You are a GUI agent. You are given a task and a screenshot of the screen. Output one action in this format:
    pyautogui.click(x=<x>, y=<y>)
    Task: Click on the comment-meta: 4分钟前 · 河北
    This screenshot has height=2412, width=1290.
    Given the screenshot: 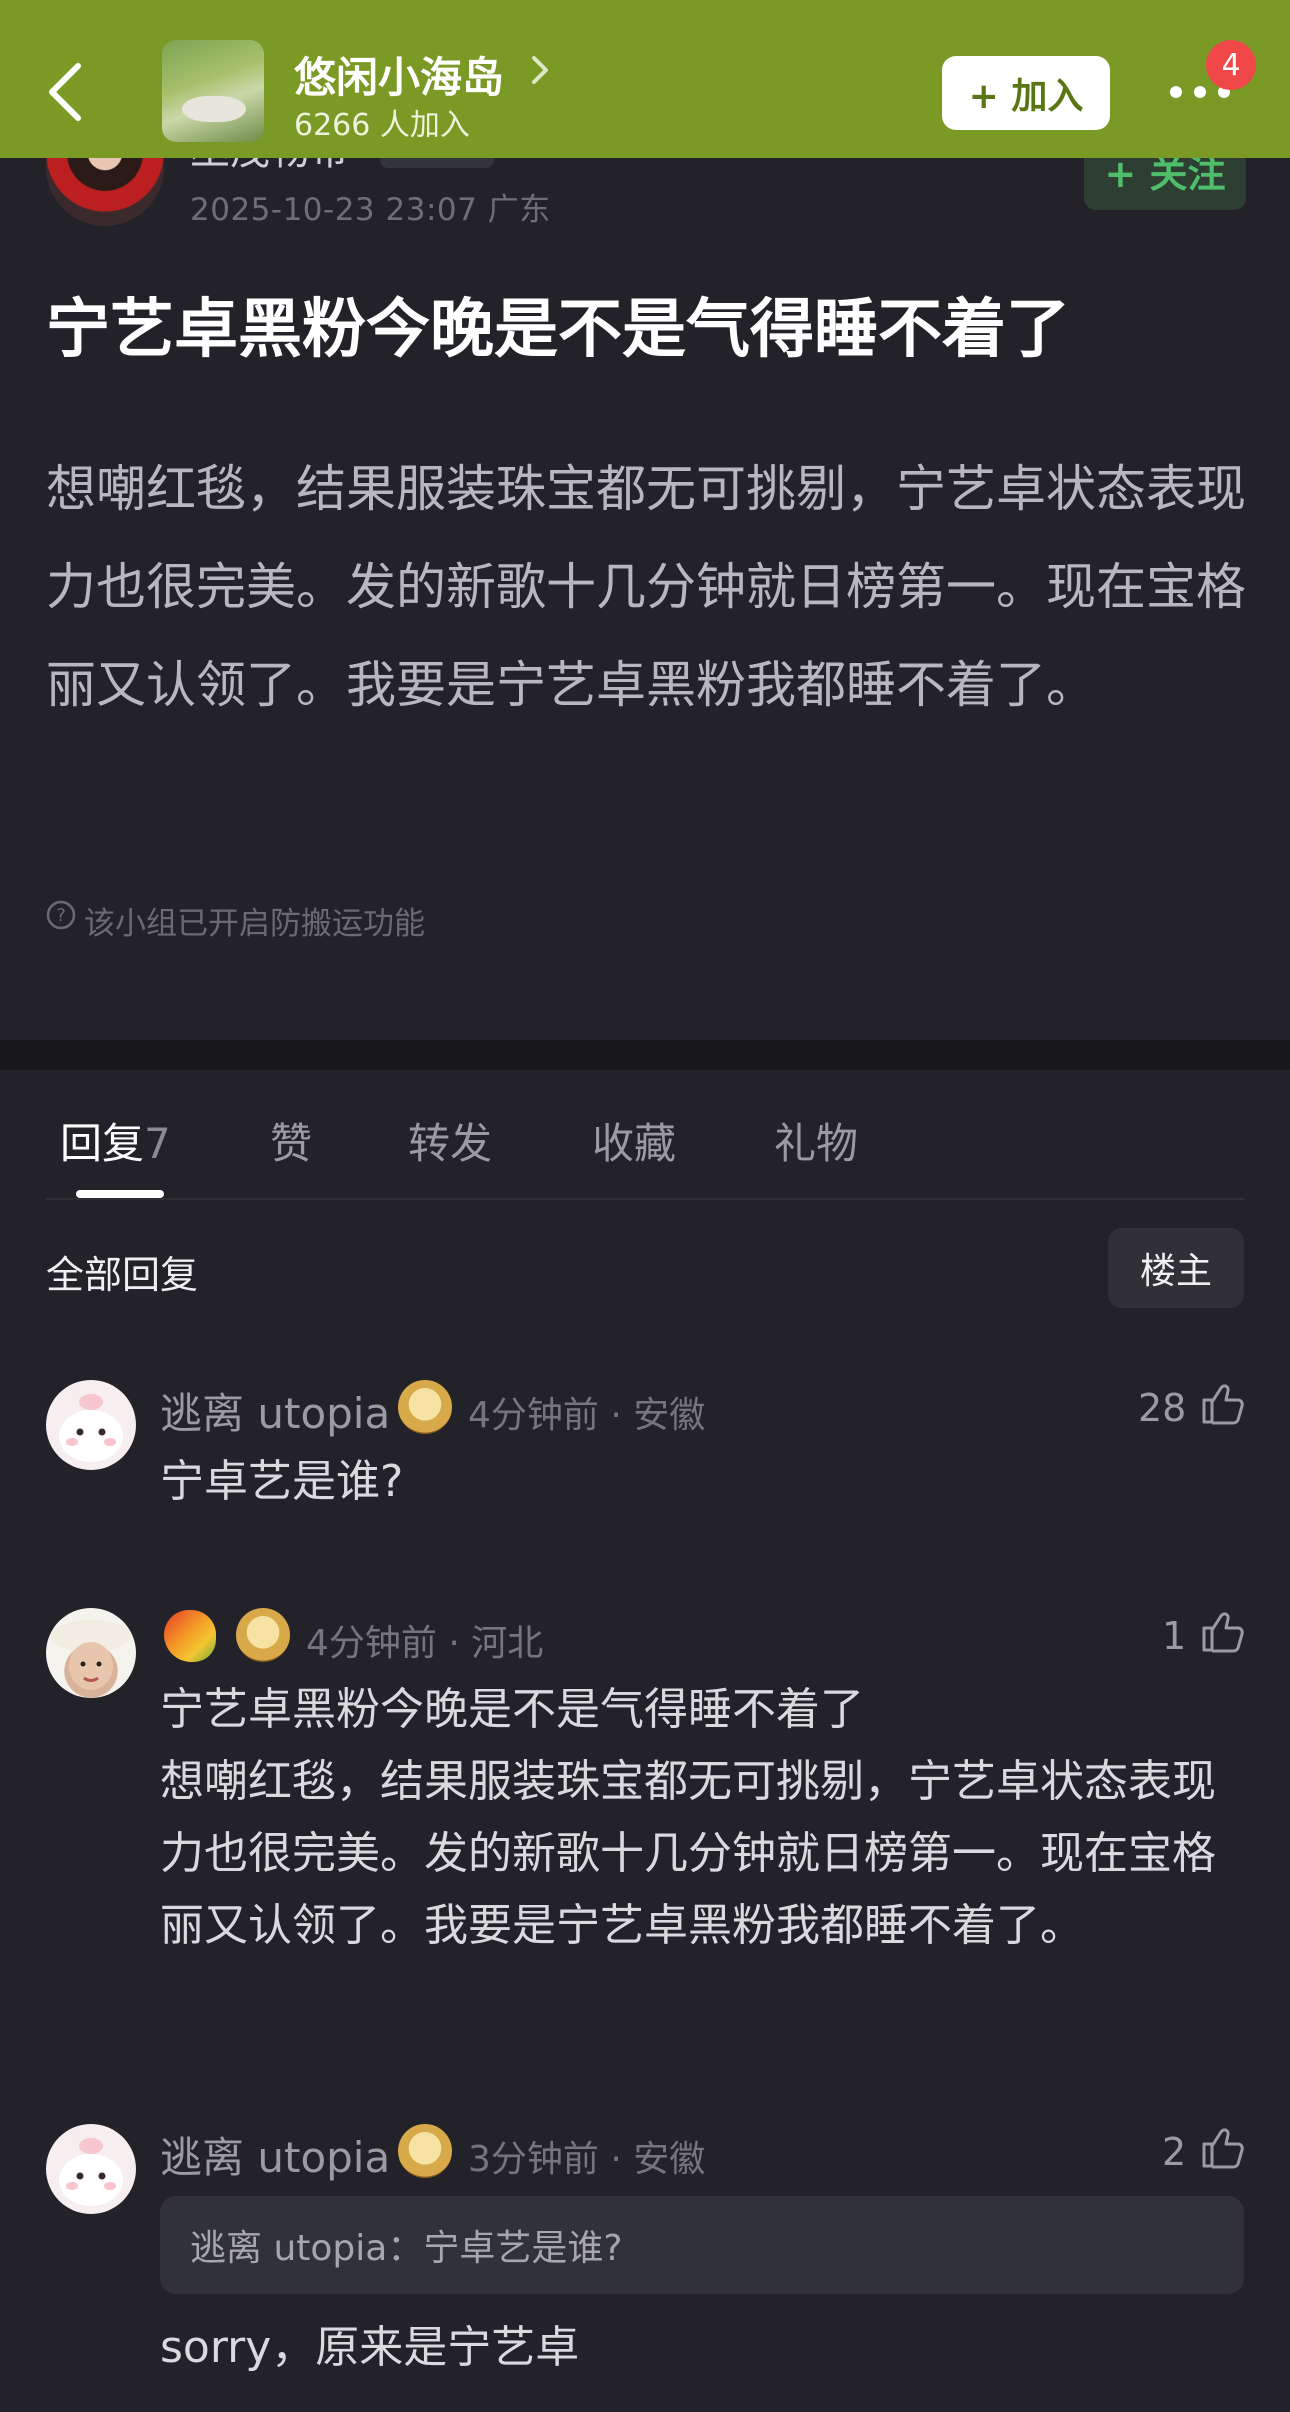 What is the action you would take?
    pyautogui.click(x=425, y=1643)
    